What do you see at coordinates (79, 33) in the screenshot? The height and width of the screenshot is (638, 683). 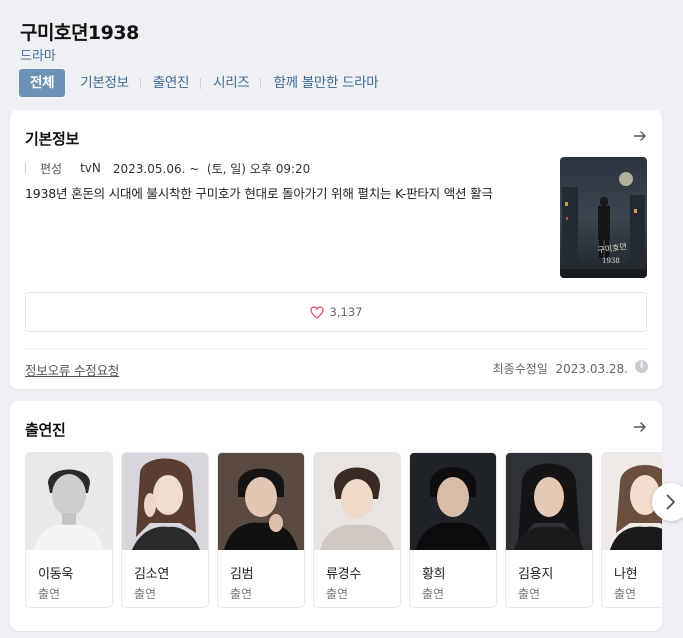 I see `page-title: 구미호뎐1938` at bounding box center [79, 33].